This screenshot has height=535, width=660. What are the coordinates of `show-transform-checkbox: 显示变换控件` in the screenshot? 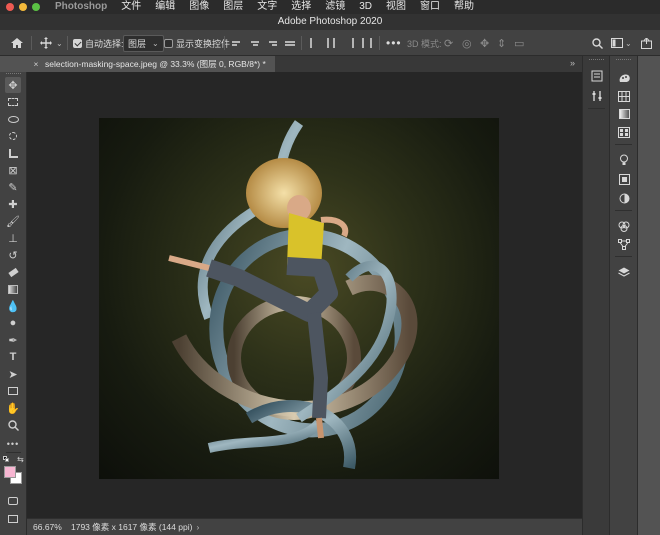 It's located at (197, 43).